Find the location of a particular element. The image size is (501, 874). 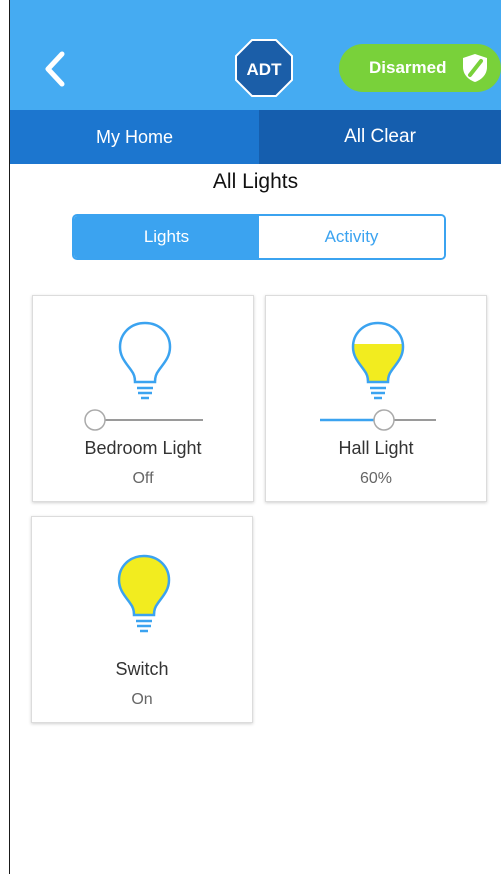

device-card-hall-light: Hall Light 60% is located at coordinates (376, 398).